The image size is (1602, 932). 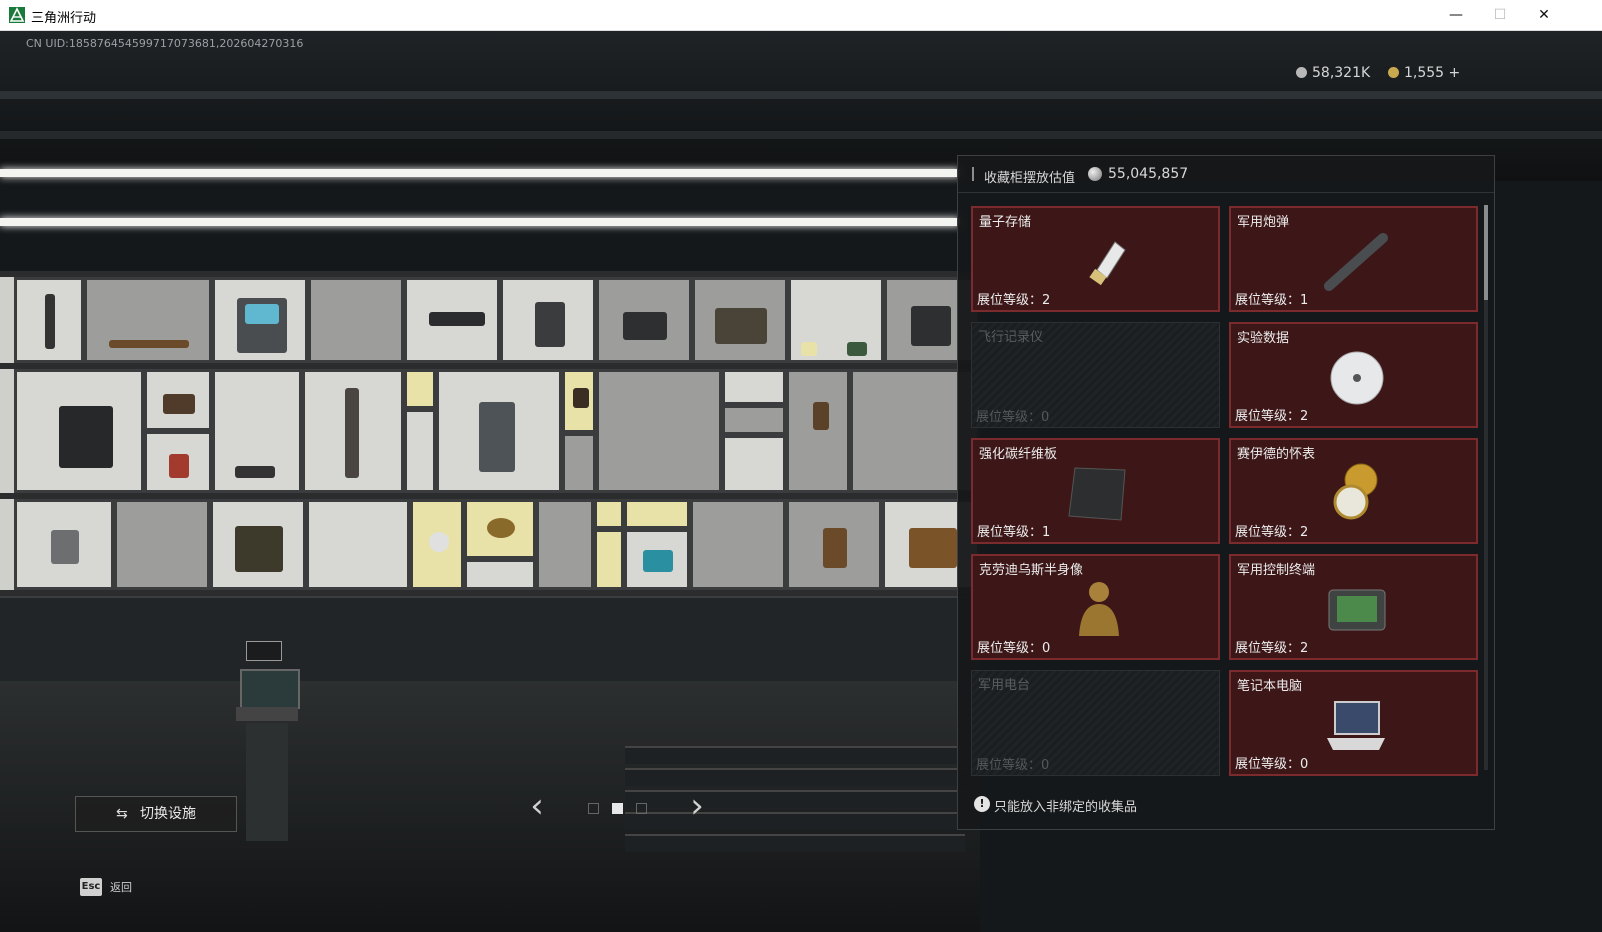 I want to click on card-name: 军用电台, so click(x=1004, y=685).